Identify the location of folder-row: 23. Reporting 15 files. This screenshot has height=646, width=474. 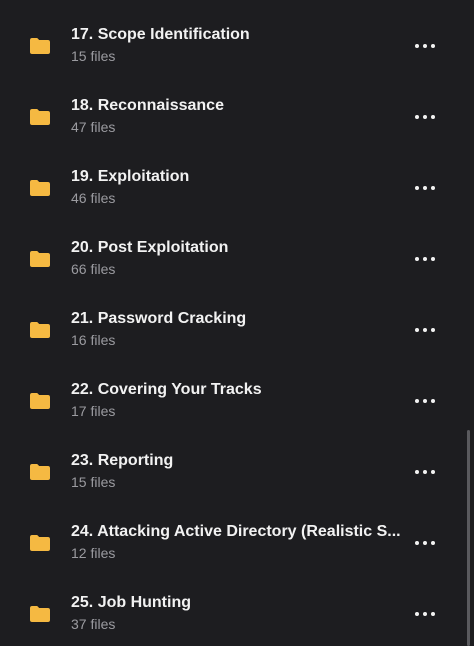
(237, 461).